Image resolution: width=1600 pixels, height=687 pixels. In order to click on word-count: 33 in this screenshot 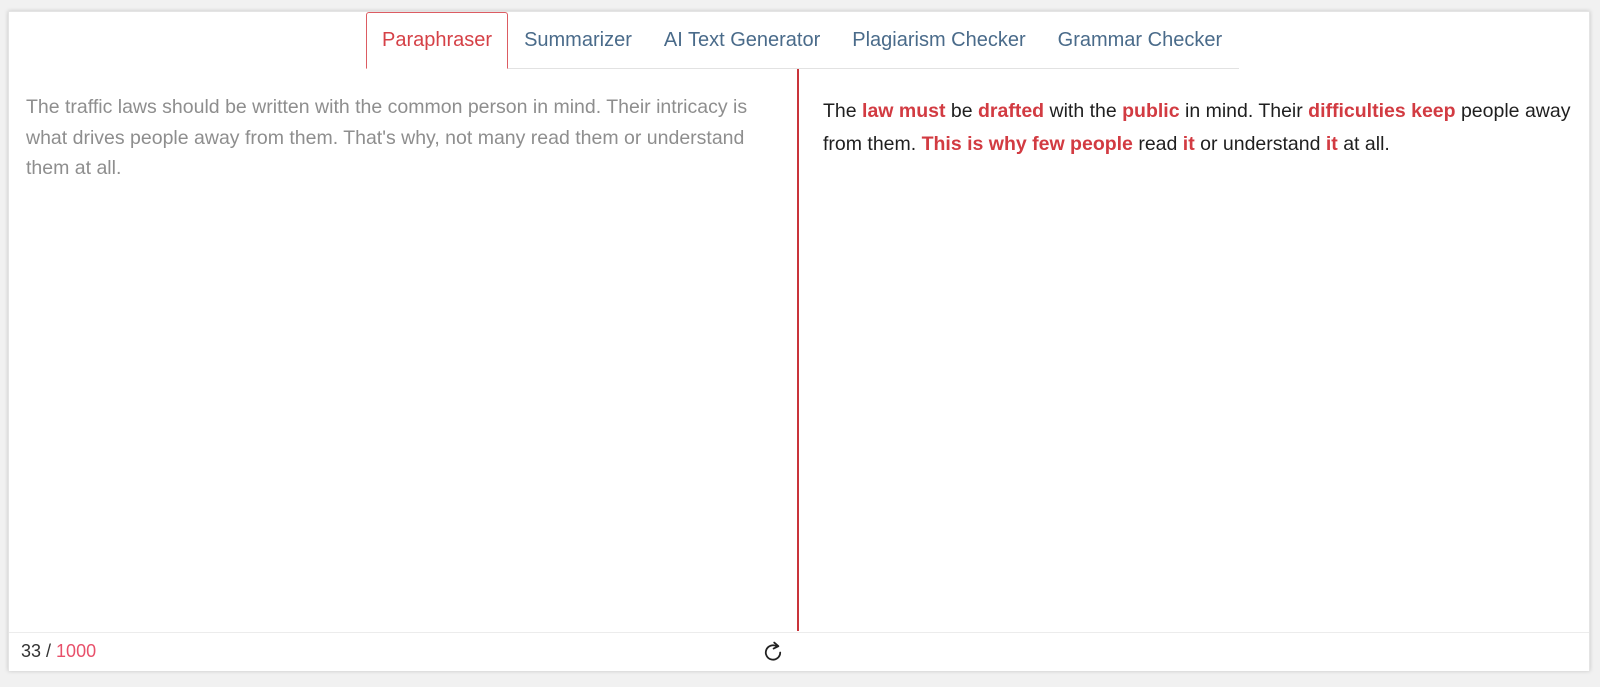, I will do `click(31, 651)`.